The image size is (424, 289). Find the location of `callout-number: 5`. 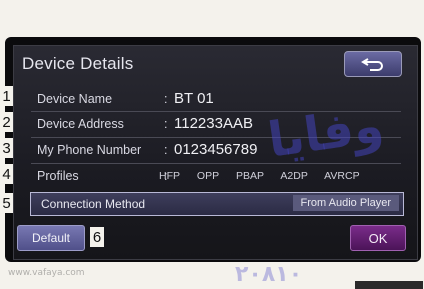

callout-number: 5 is located at coordinates (6, 203).